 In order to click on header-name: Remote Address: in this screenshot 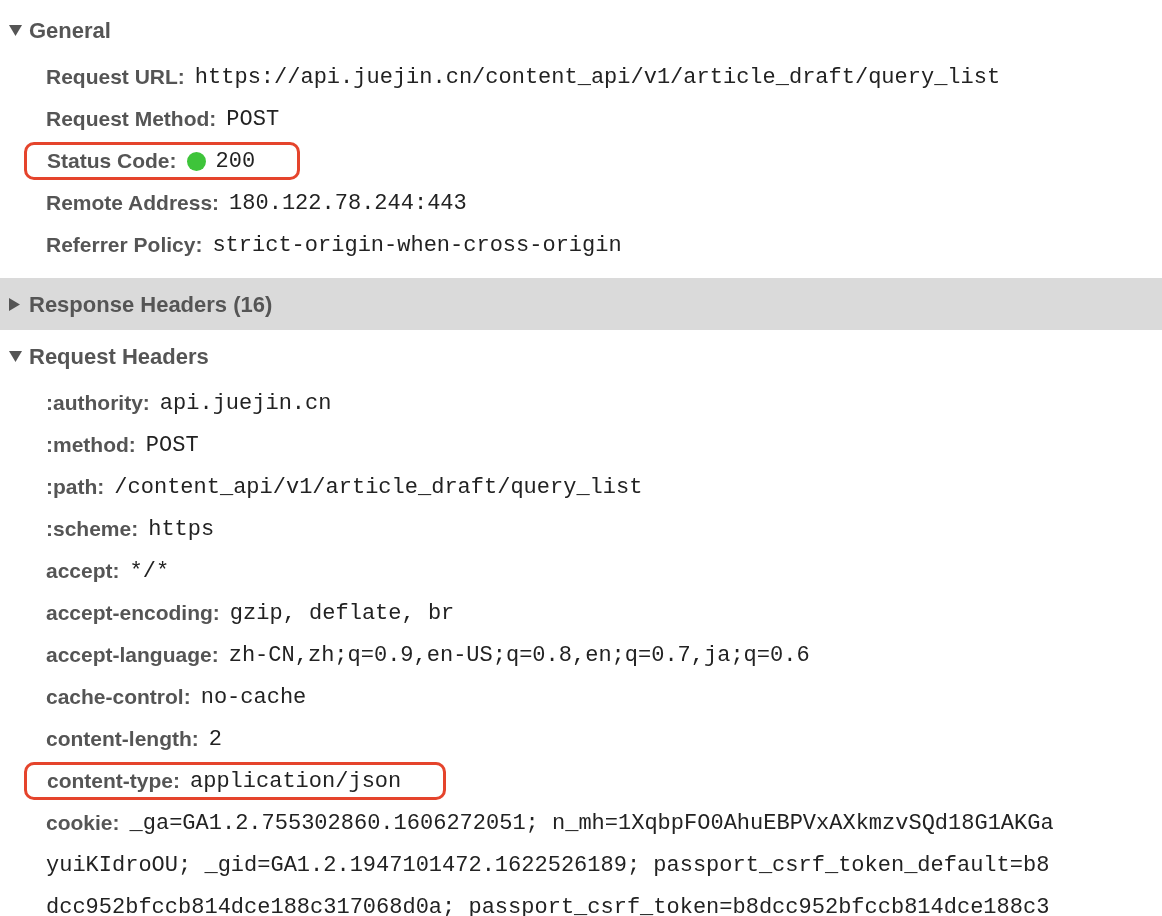, I will do `click(133, 203)`.